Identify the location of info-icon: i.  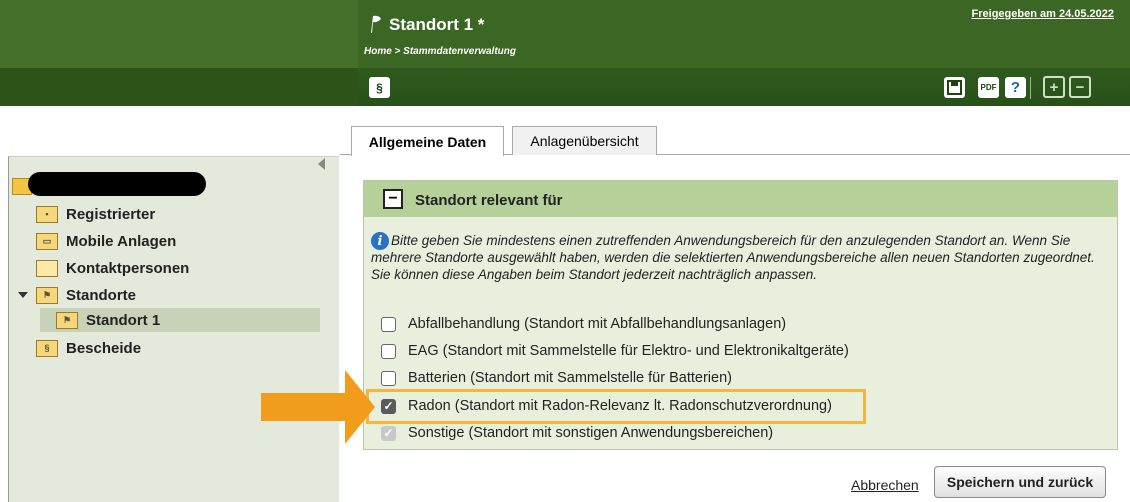
(380, 241).